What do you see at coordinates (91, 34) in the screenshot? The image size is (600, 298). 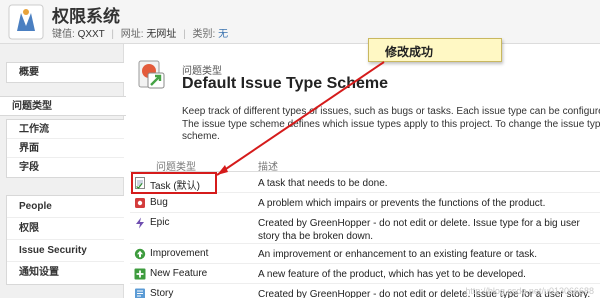 I see `key-value: QXXT` at bounding box center [91, 34].